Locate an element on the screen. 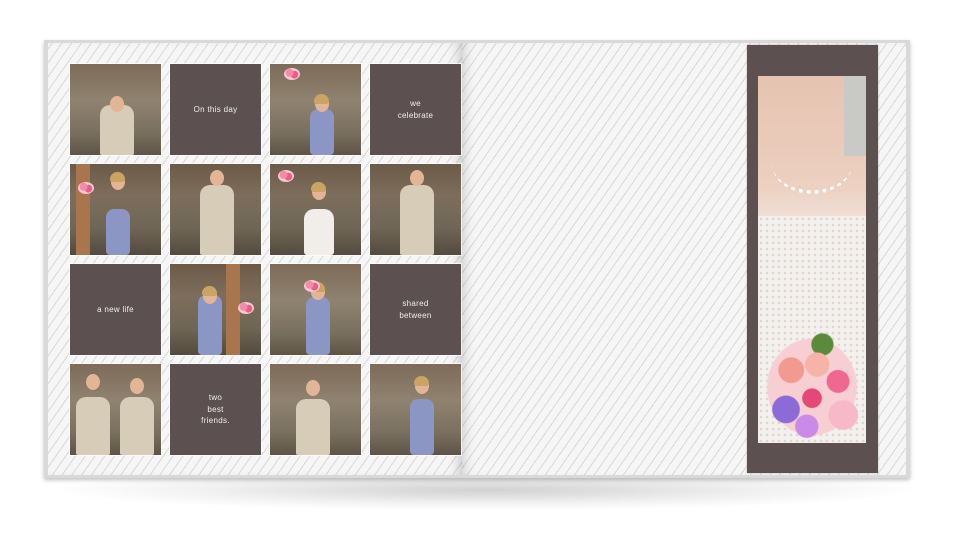  photo-tile-groom-suit is located at coordinates (415, 209).